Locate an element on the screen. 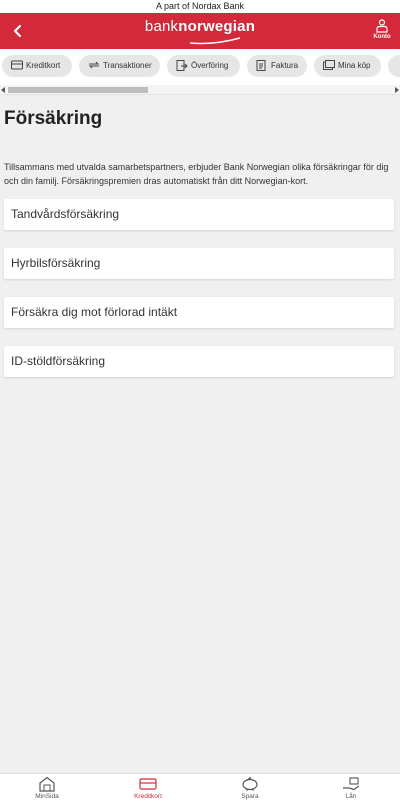 Image resolution: width=400 pixels, height=806 pixels. scroll-left-icon is located at coordinates (3, 90).